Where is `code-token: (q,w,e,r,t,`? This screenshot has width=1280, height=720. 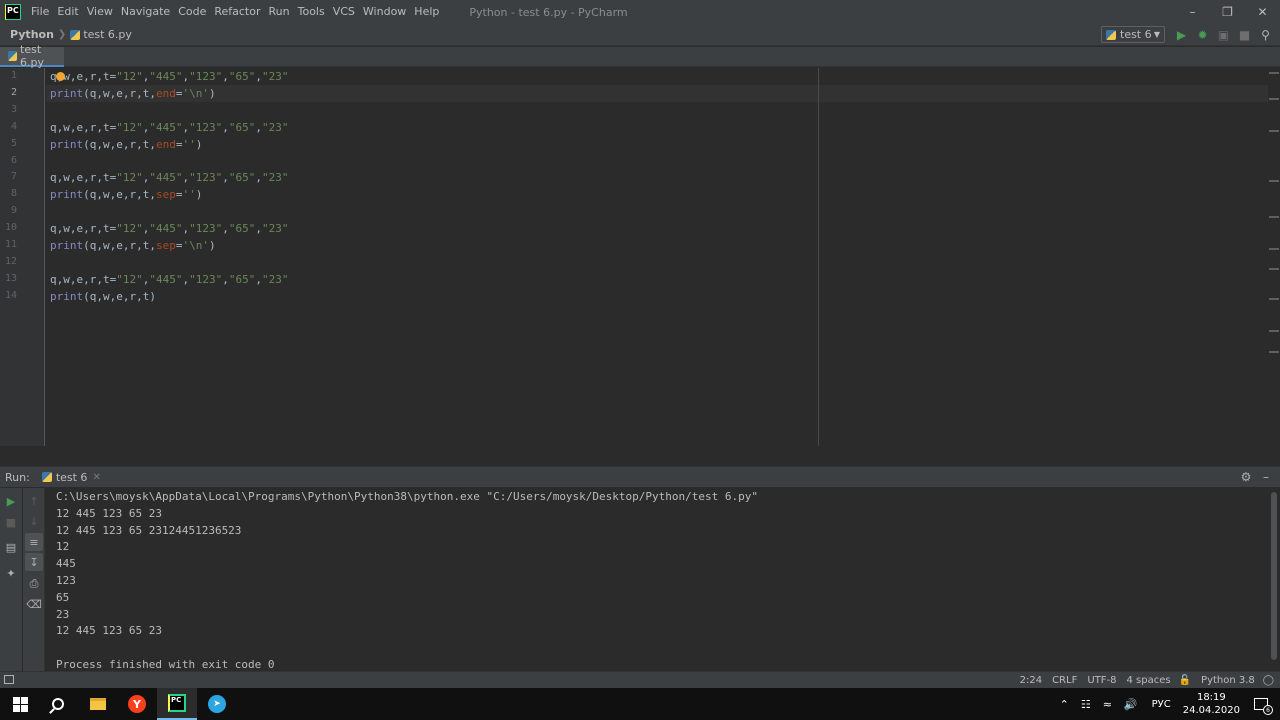
code-token: (q,w,e,r,t, is located at coordinates (119, 93).